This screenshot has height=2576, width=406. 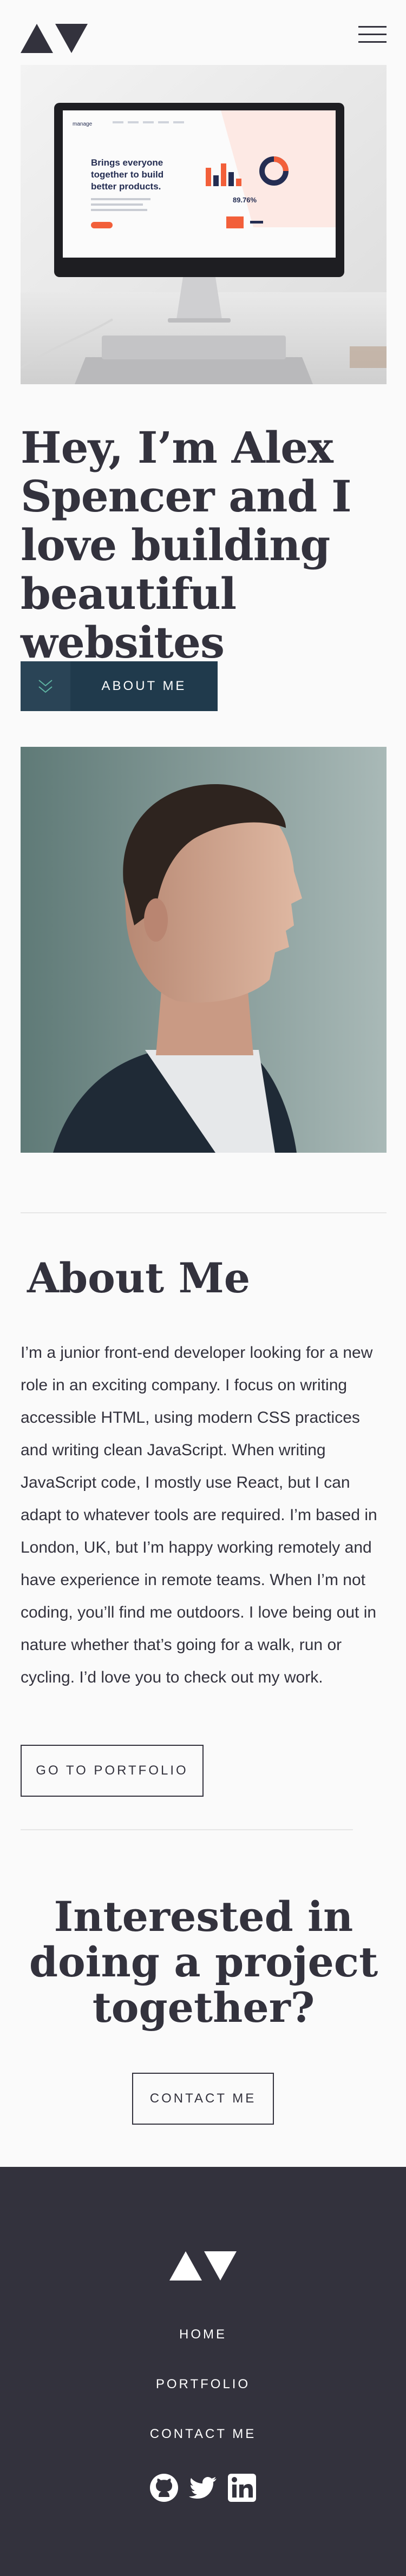 I want to click on mockup-stat: 89.76%, so click(x=245, y=200).